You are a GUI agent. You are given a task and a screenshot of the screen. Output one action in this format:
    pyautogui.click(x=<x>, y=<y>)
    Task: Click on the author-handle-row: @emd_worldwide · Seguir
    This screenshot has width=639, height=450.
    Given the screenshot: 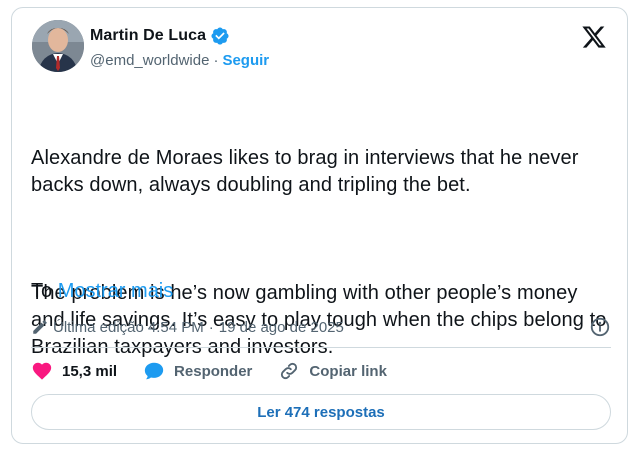 What is the action you would take?
    pyautogui.click(x=179, y=60)
    